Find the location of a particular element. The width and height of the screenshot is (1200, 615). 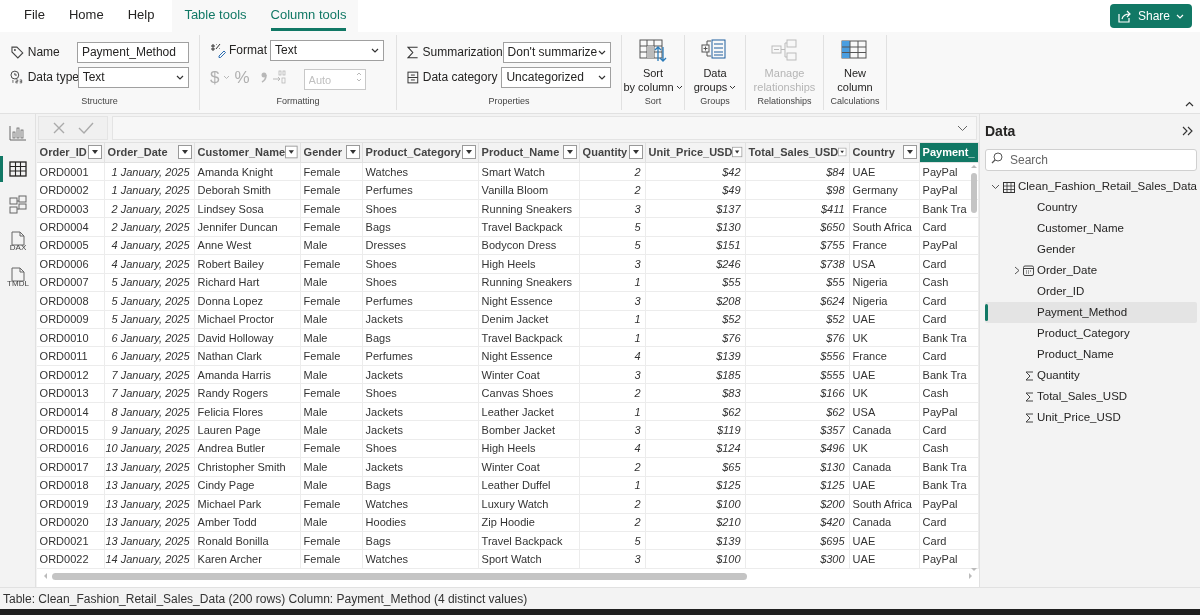

field-item: Product_Name is located at coordinates (1091, 354).